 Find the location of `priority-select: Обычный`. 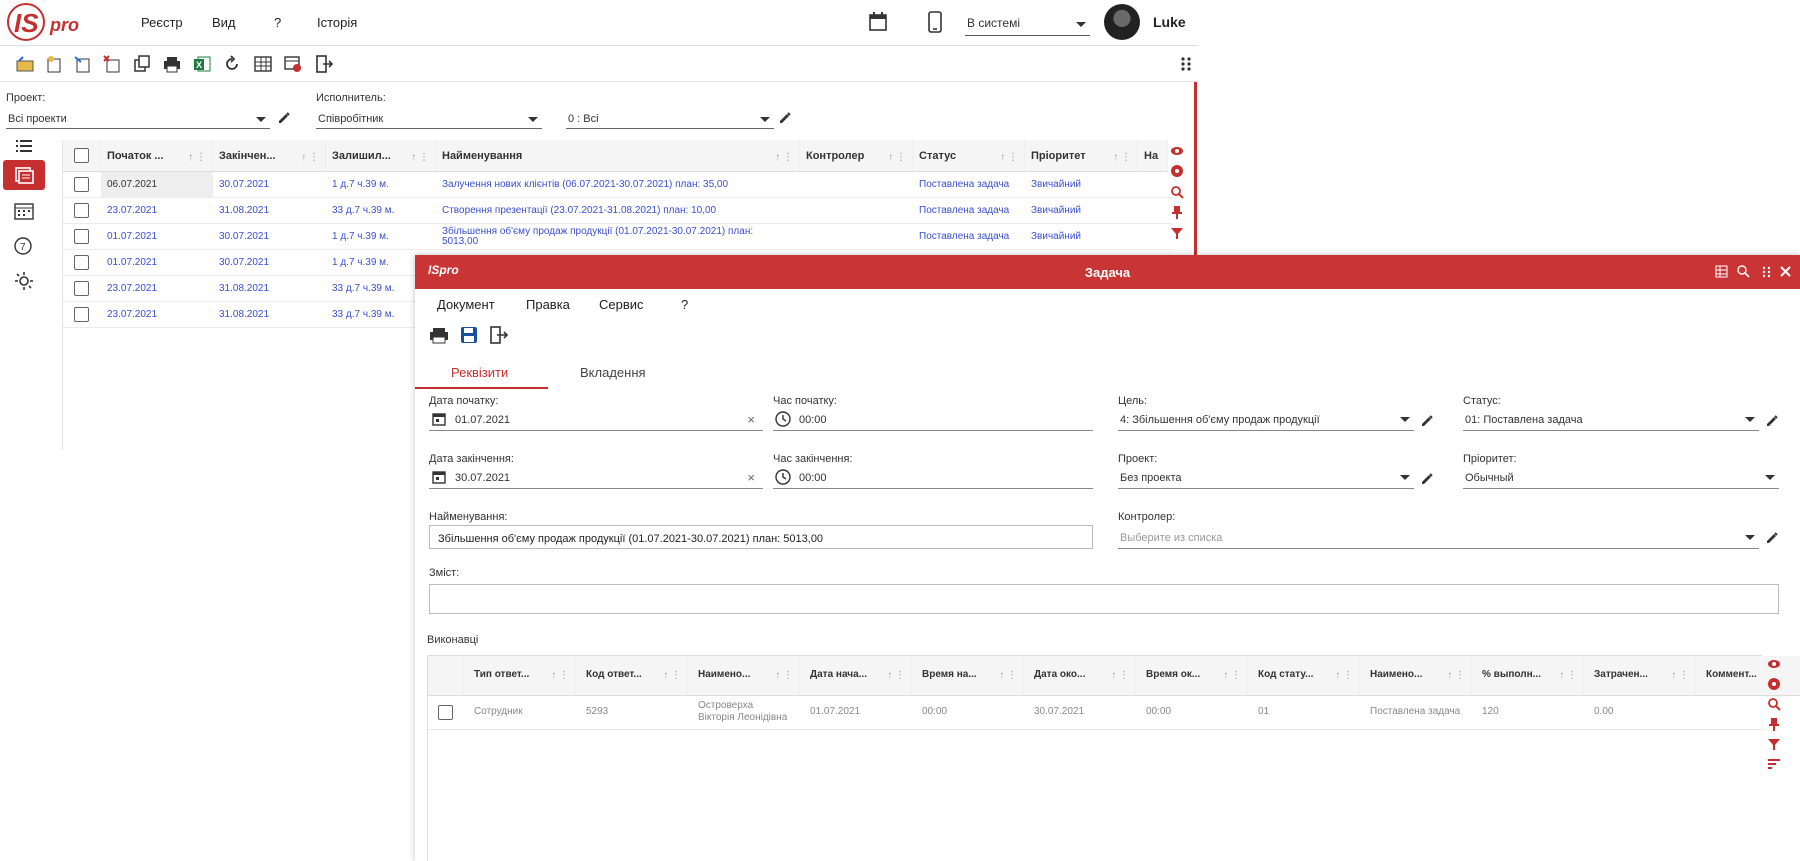

priority-select: Обычный is located at coordinates (1621, 477).